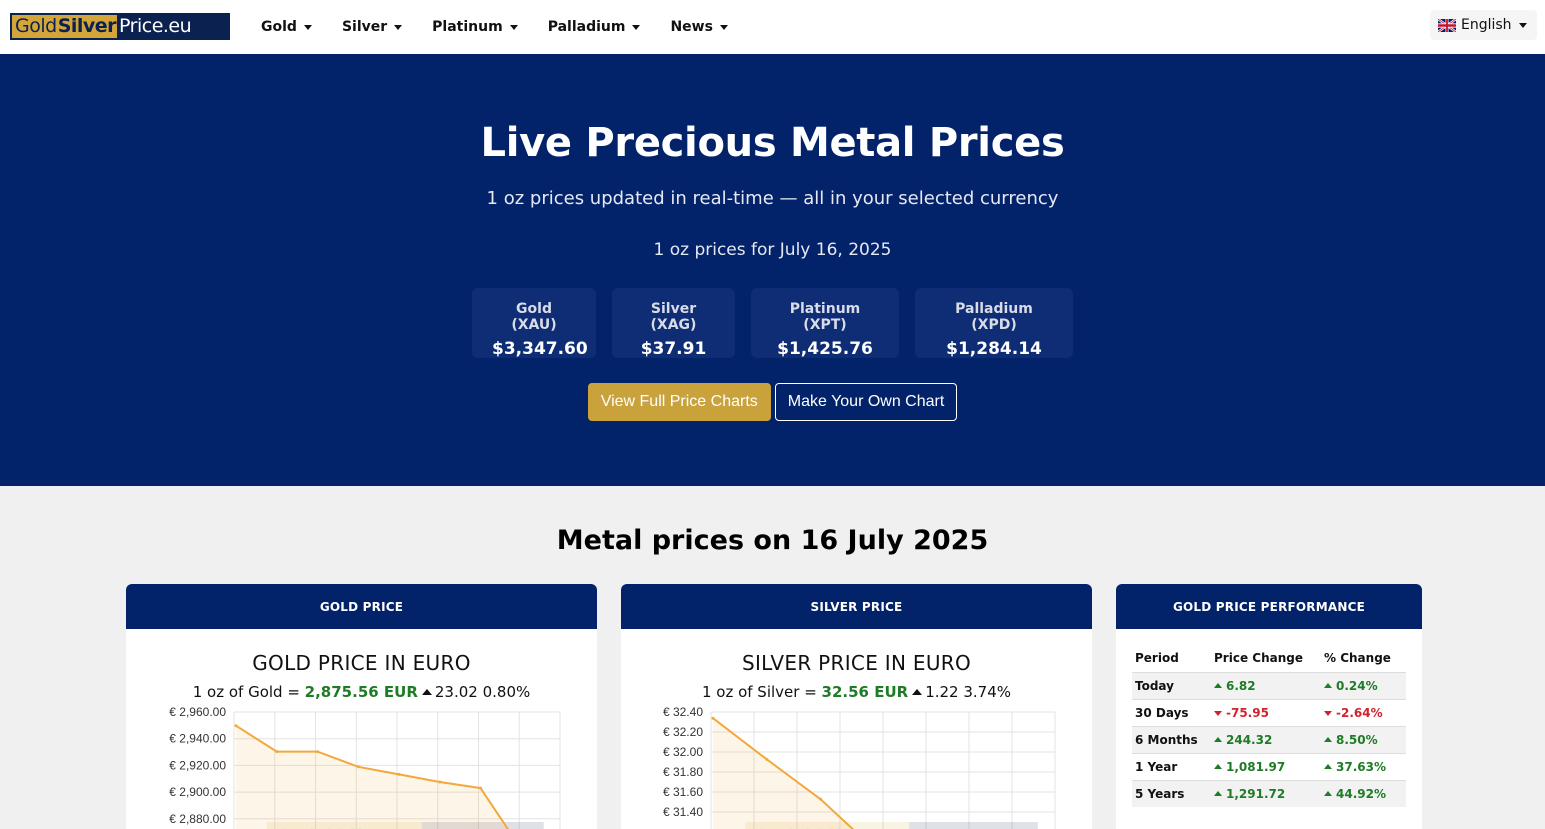 The width and height of the screenshot is (1545, 829). I want to click on y-tick-label: € 32.40, so click(683, 712).